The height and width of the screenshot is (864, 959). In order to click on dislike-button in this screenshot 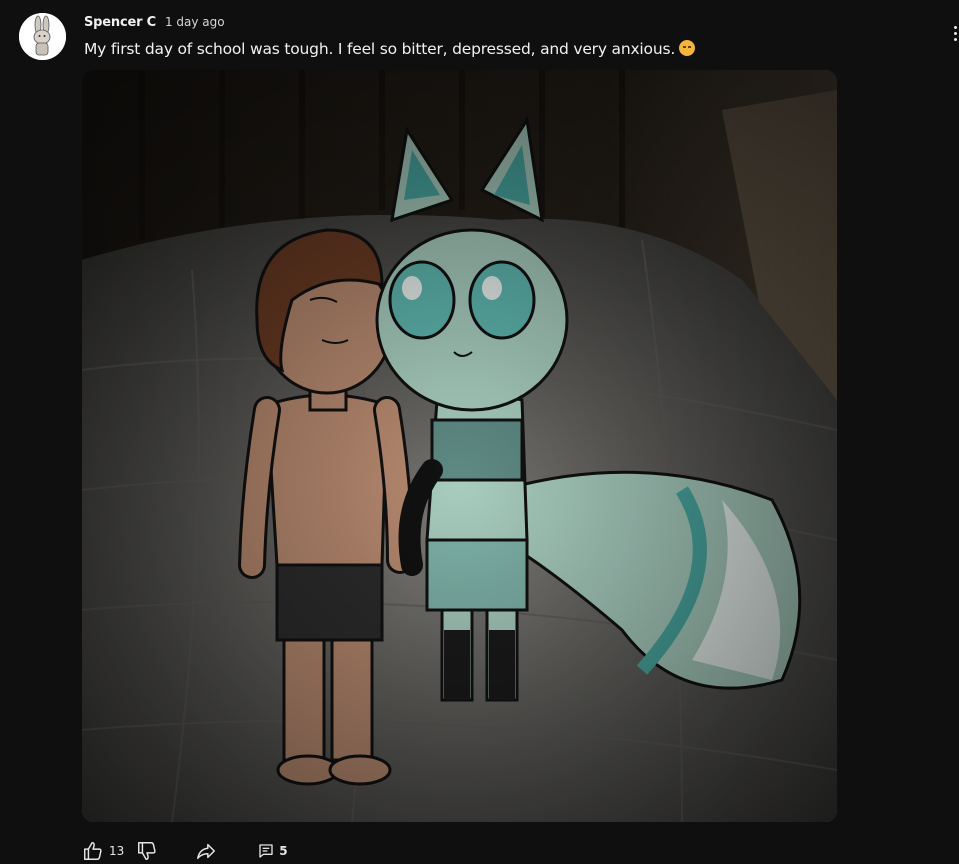, I will do `click(147, 851)`.